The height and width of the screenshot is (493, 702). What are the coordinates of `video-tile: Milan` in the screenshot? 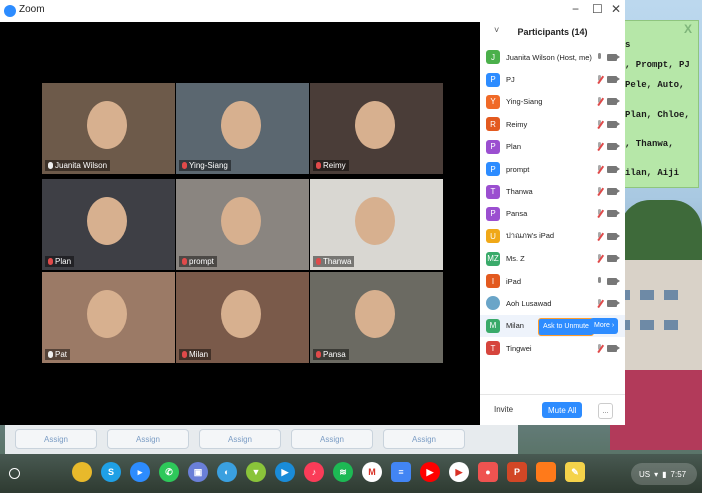 It's located at (242, 317).